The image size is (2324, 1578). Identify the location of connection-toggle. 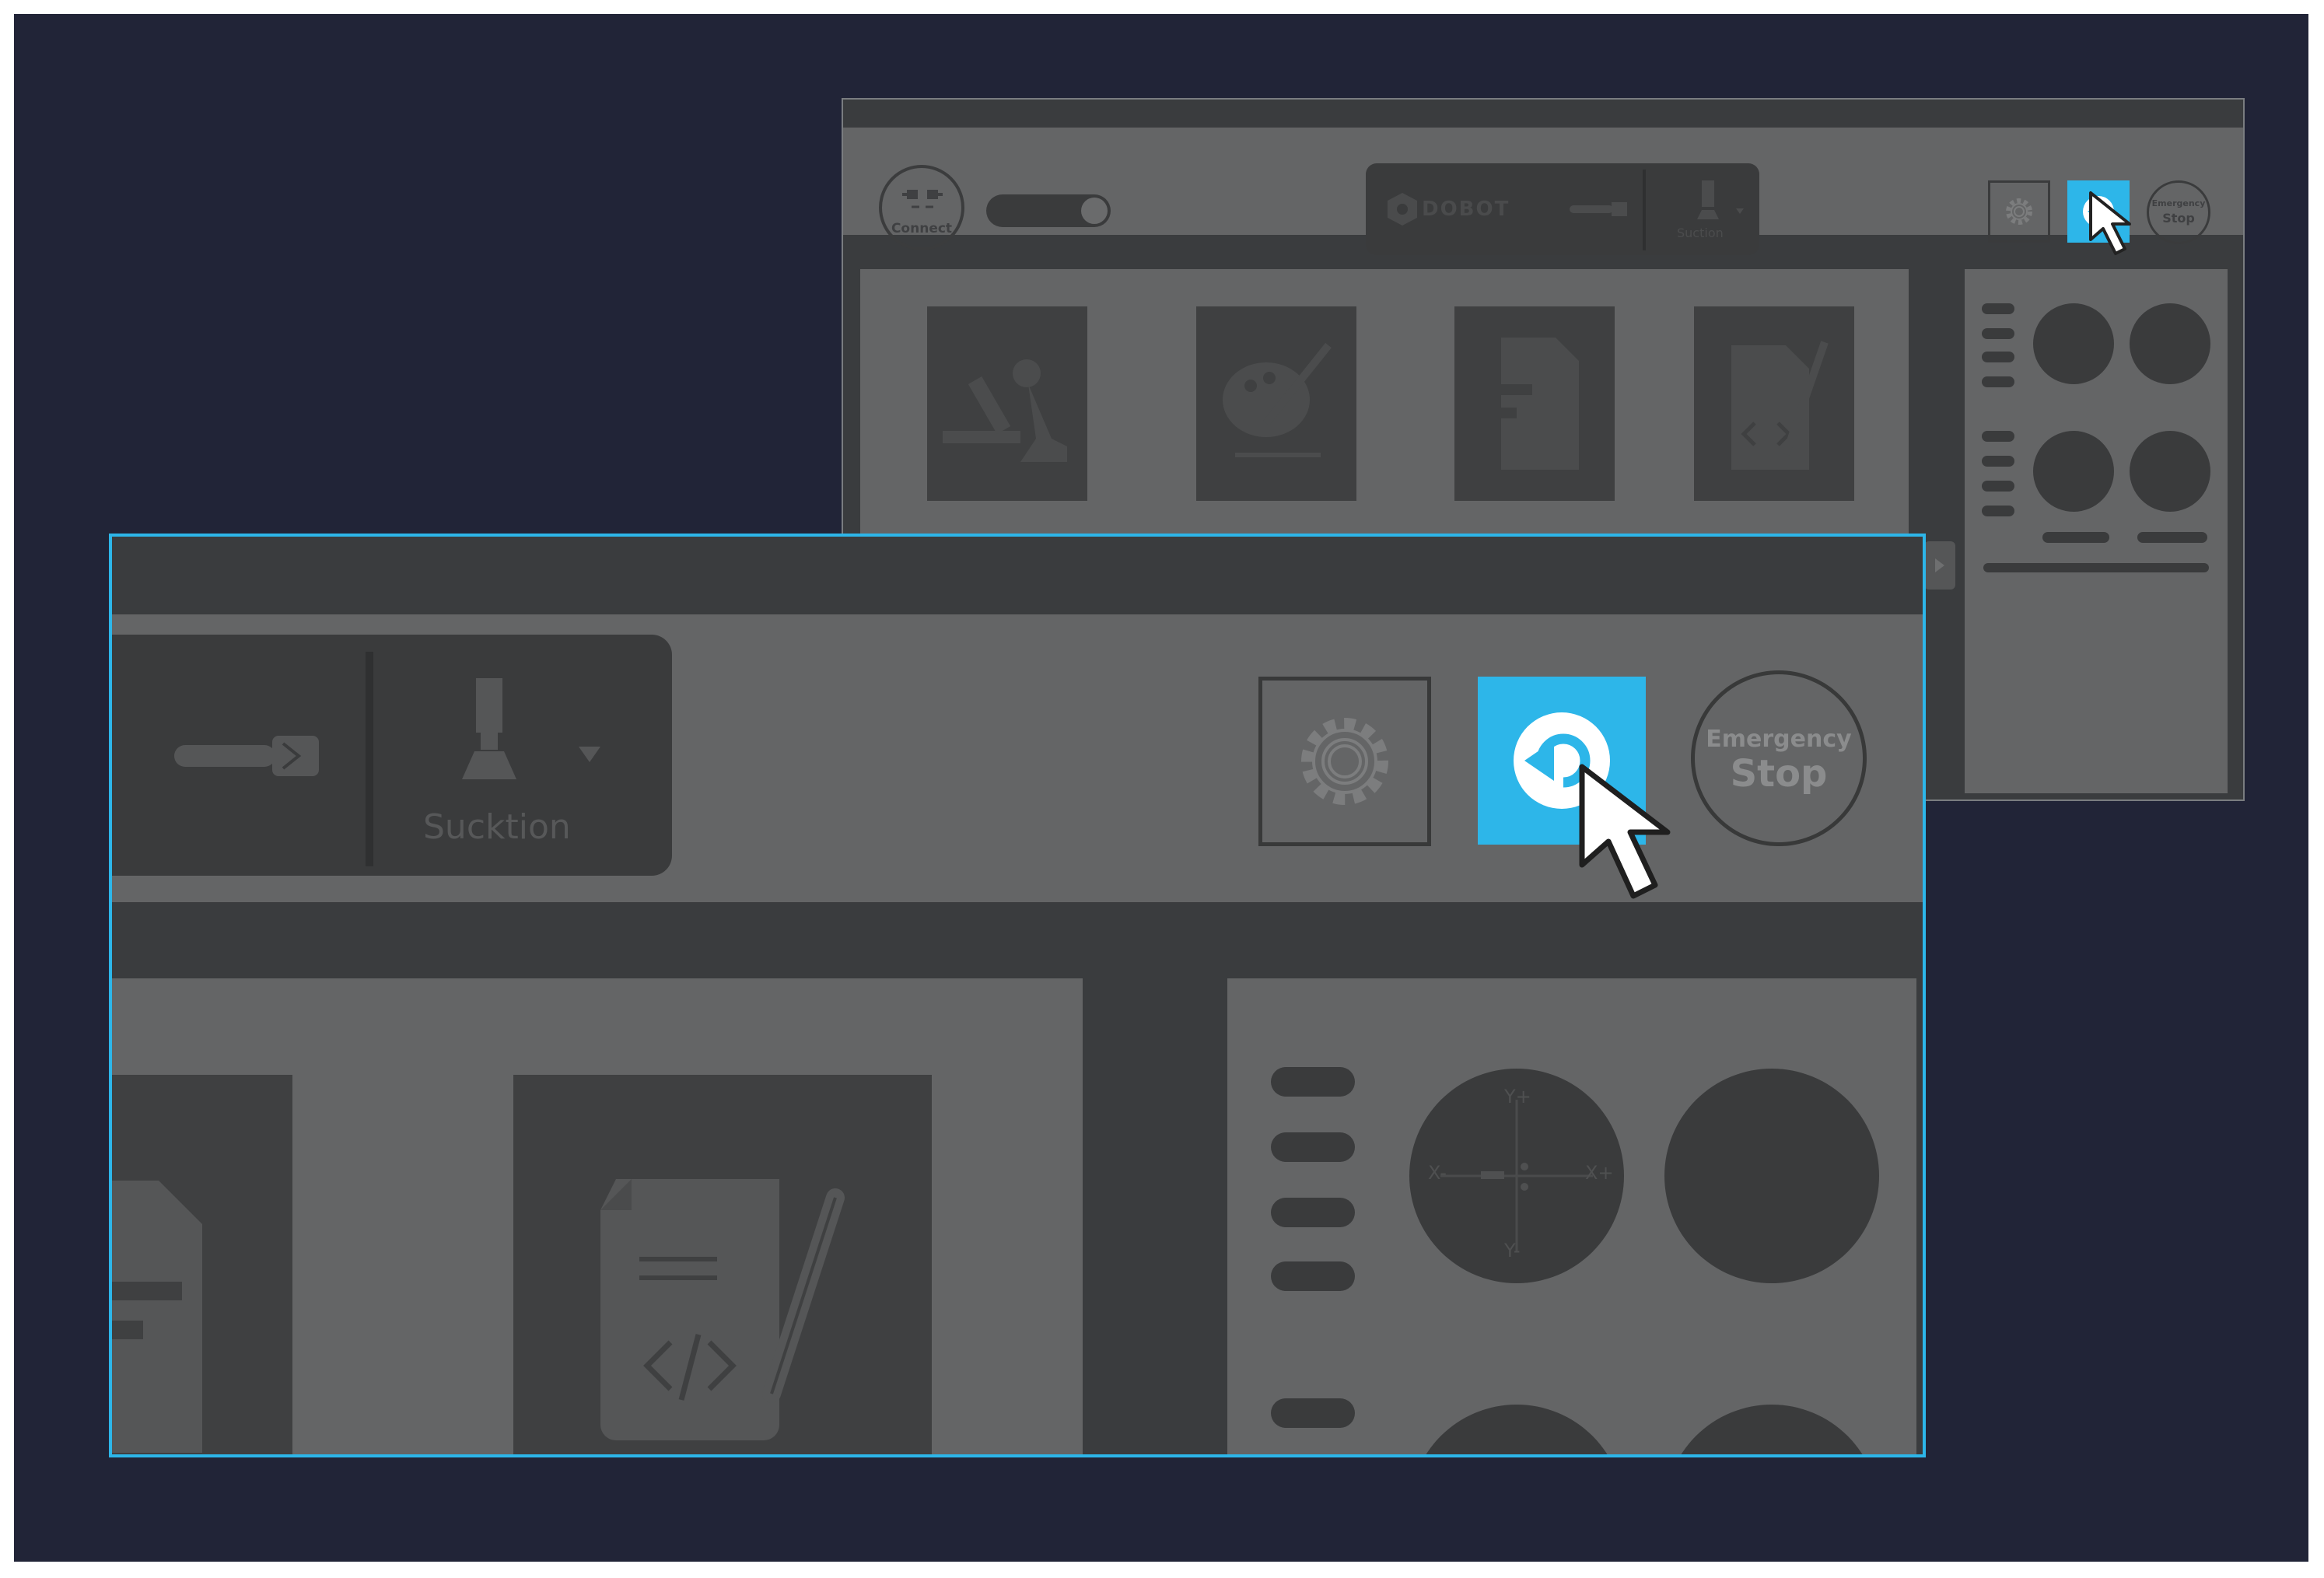
(1048, 210).